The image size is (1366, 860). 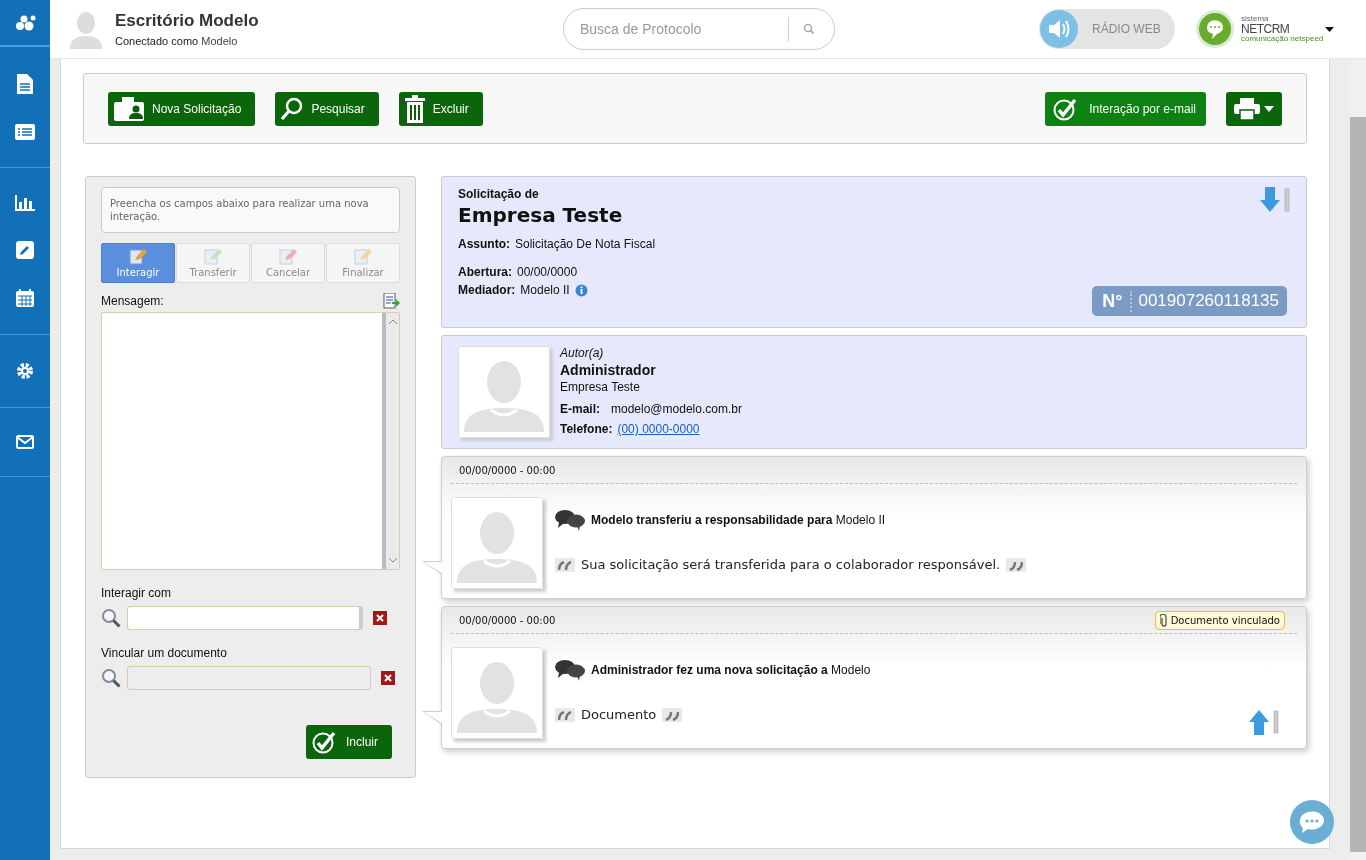 I want to click on phone-link: (00) 0000-0000, so click(x=658, y=429).